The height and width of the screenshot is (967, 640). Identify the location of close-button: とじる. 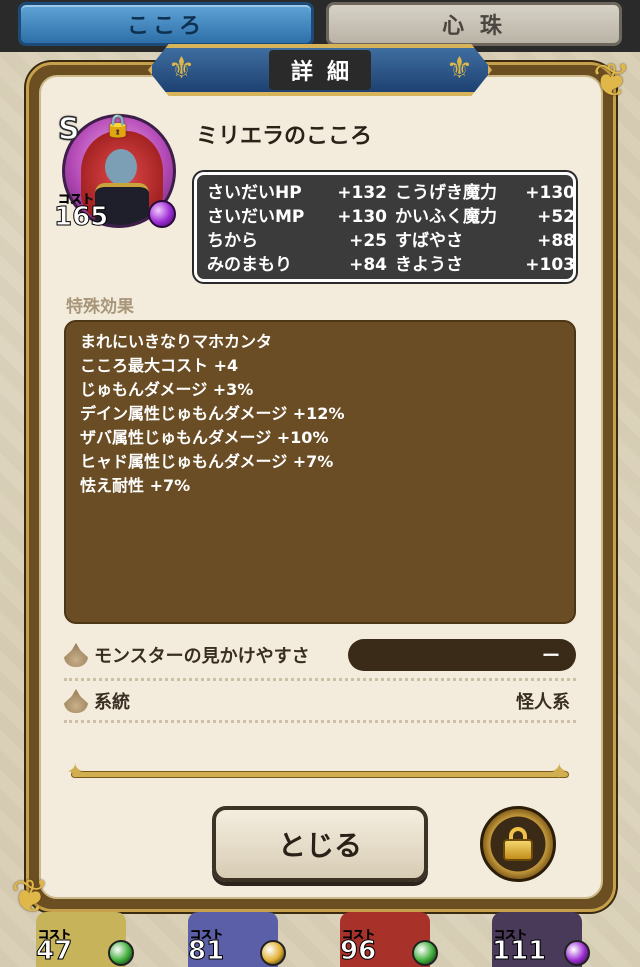
(320, 844).